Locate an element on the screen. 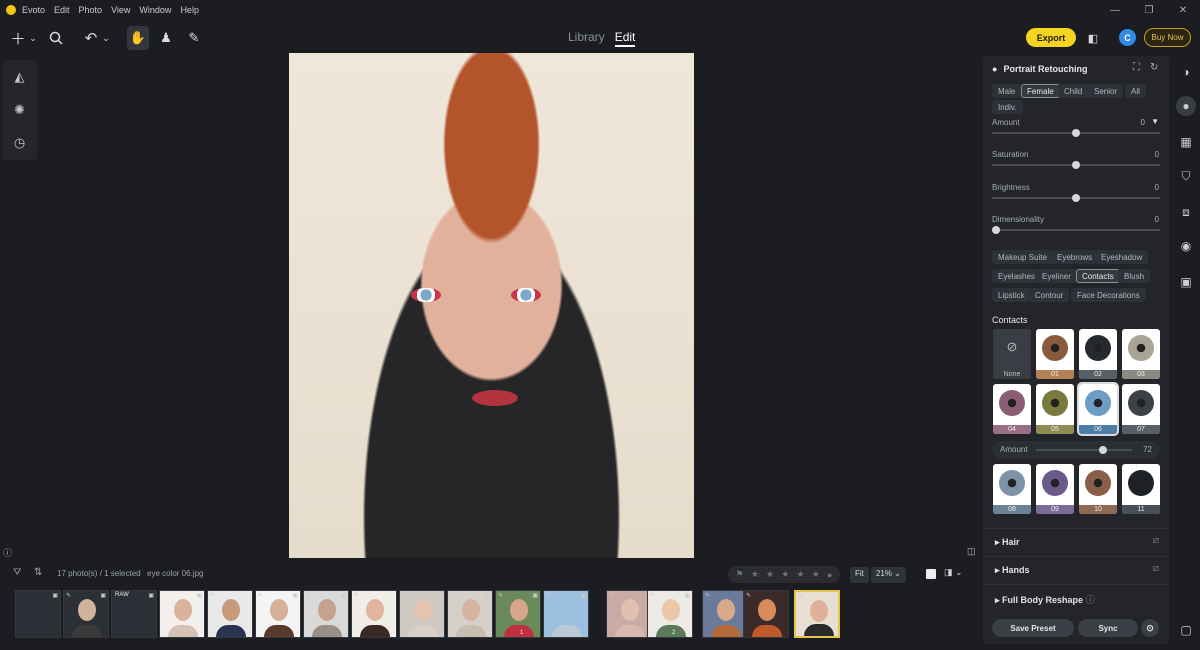  star-1-icon: ★ is located at coordinates (755, 574).